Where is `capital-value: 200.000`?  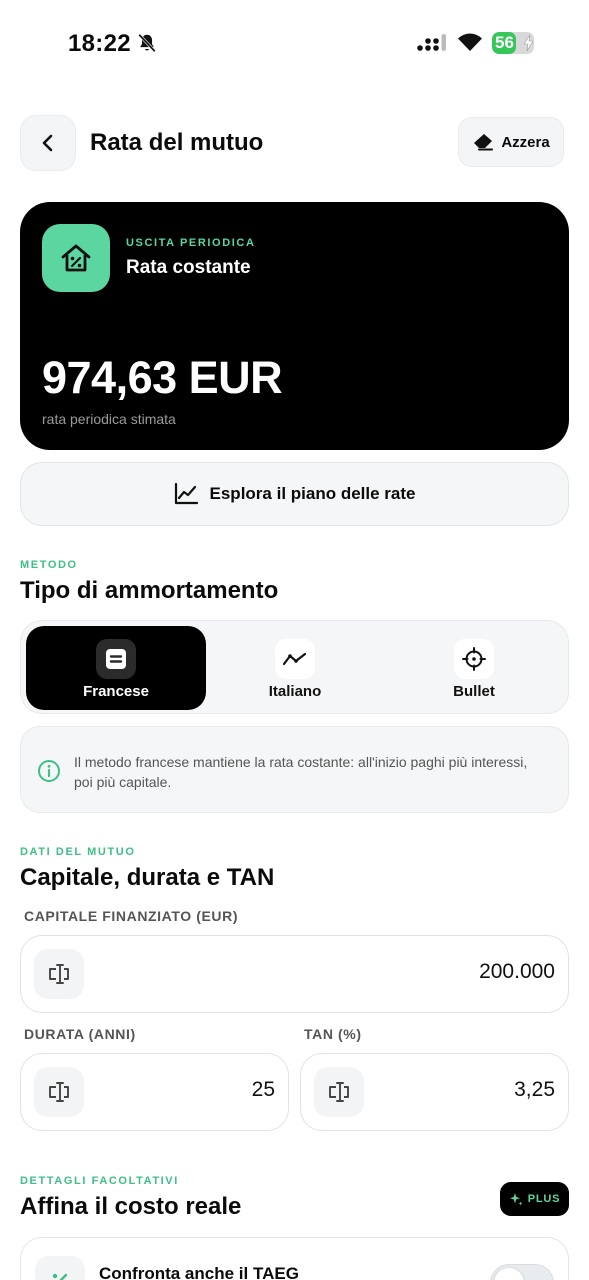
capital-value: 200.000 is located at coordinates (517, 971).